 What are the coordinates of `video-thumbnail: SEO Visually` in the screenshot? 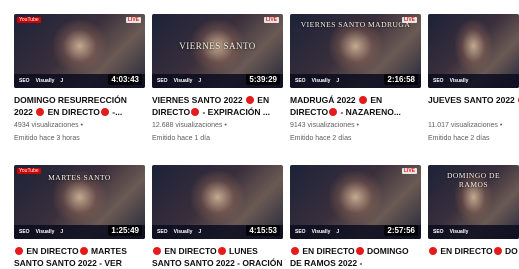 It's located at (473, 51).